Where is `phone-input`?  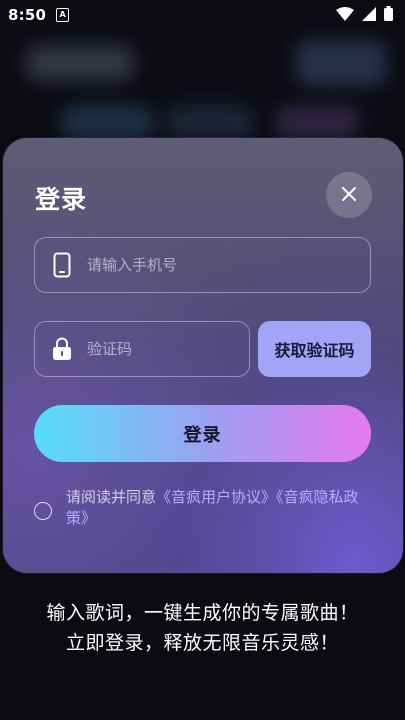 phone-input is located at coordinates (228, 265).